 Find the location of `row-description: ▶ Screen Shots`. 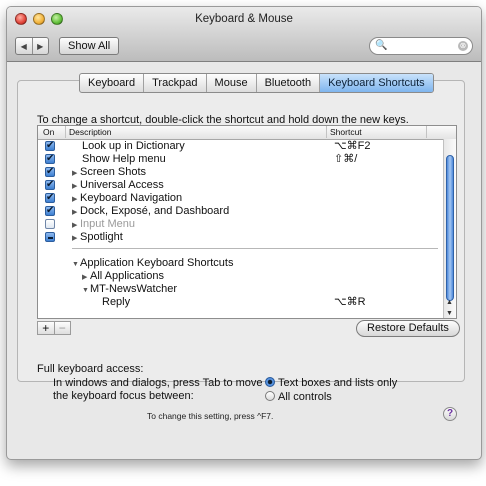

row-description: ▶ Screen Shots is located at coordinates (109, 173).